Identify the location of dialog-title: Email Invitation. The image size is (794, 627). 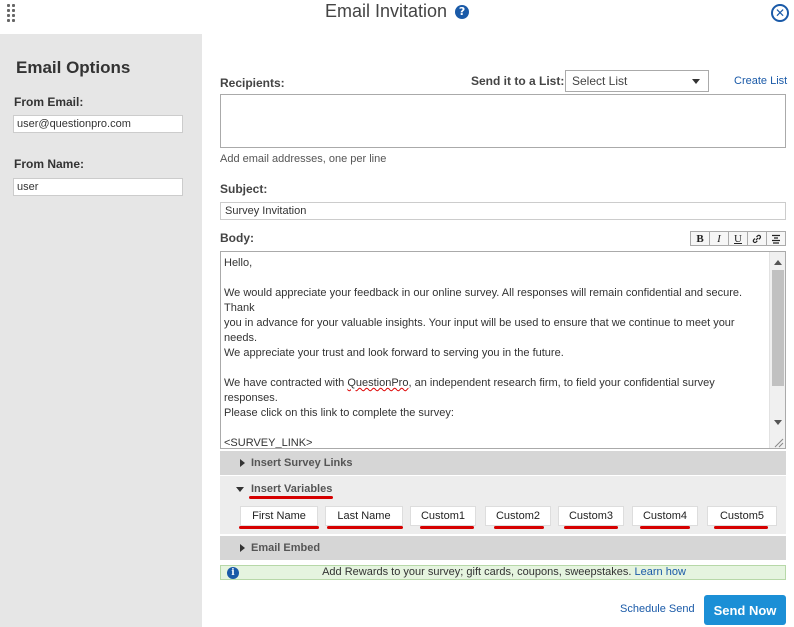
(386, 11).